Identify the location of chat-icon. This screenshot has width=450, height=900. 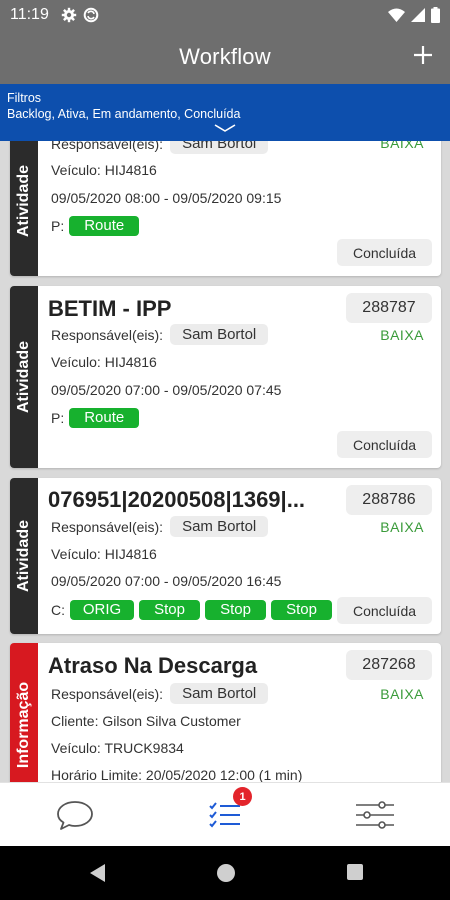
(75, 815).